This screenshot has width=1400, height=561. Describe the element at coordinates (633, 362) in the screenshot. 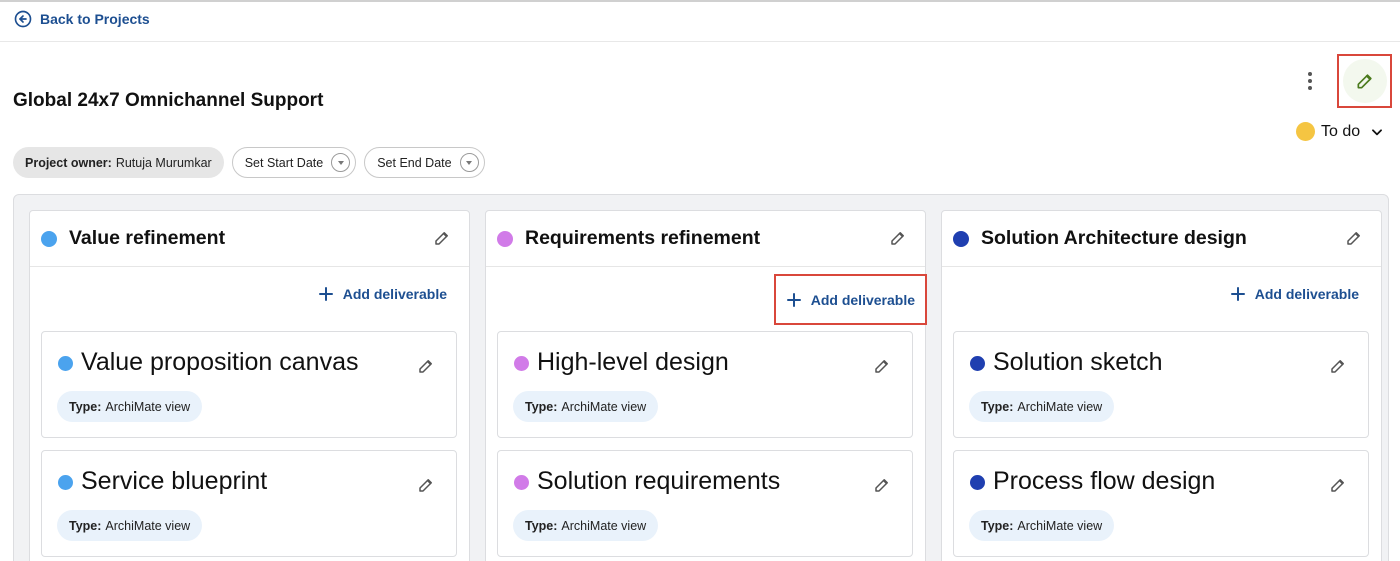

I see `deliverable-title: High-level design` at that location.